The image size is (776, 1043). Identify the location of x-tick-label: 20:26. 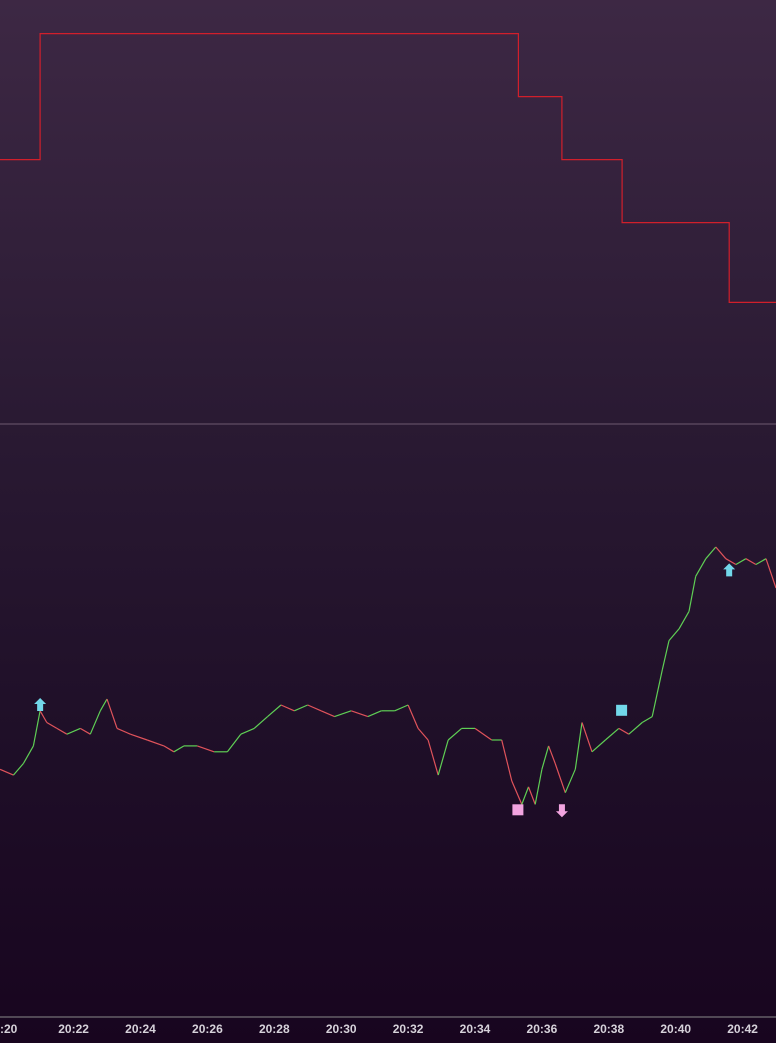
(207, 1029).